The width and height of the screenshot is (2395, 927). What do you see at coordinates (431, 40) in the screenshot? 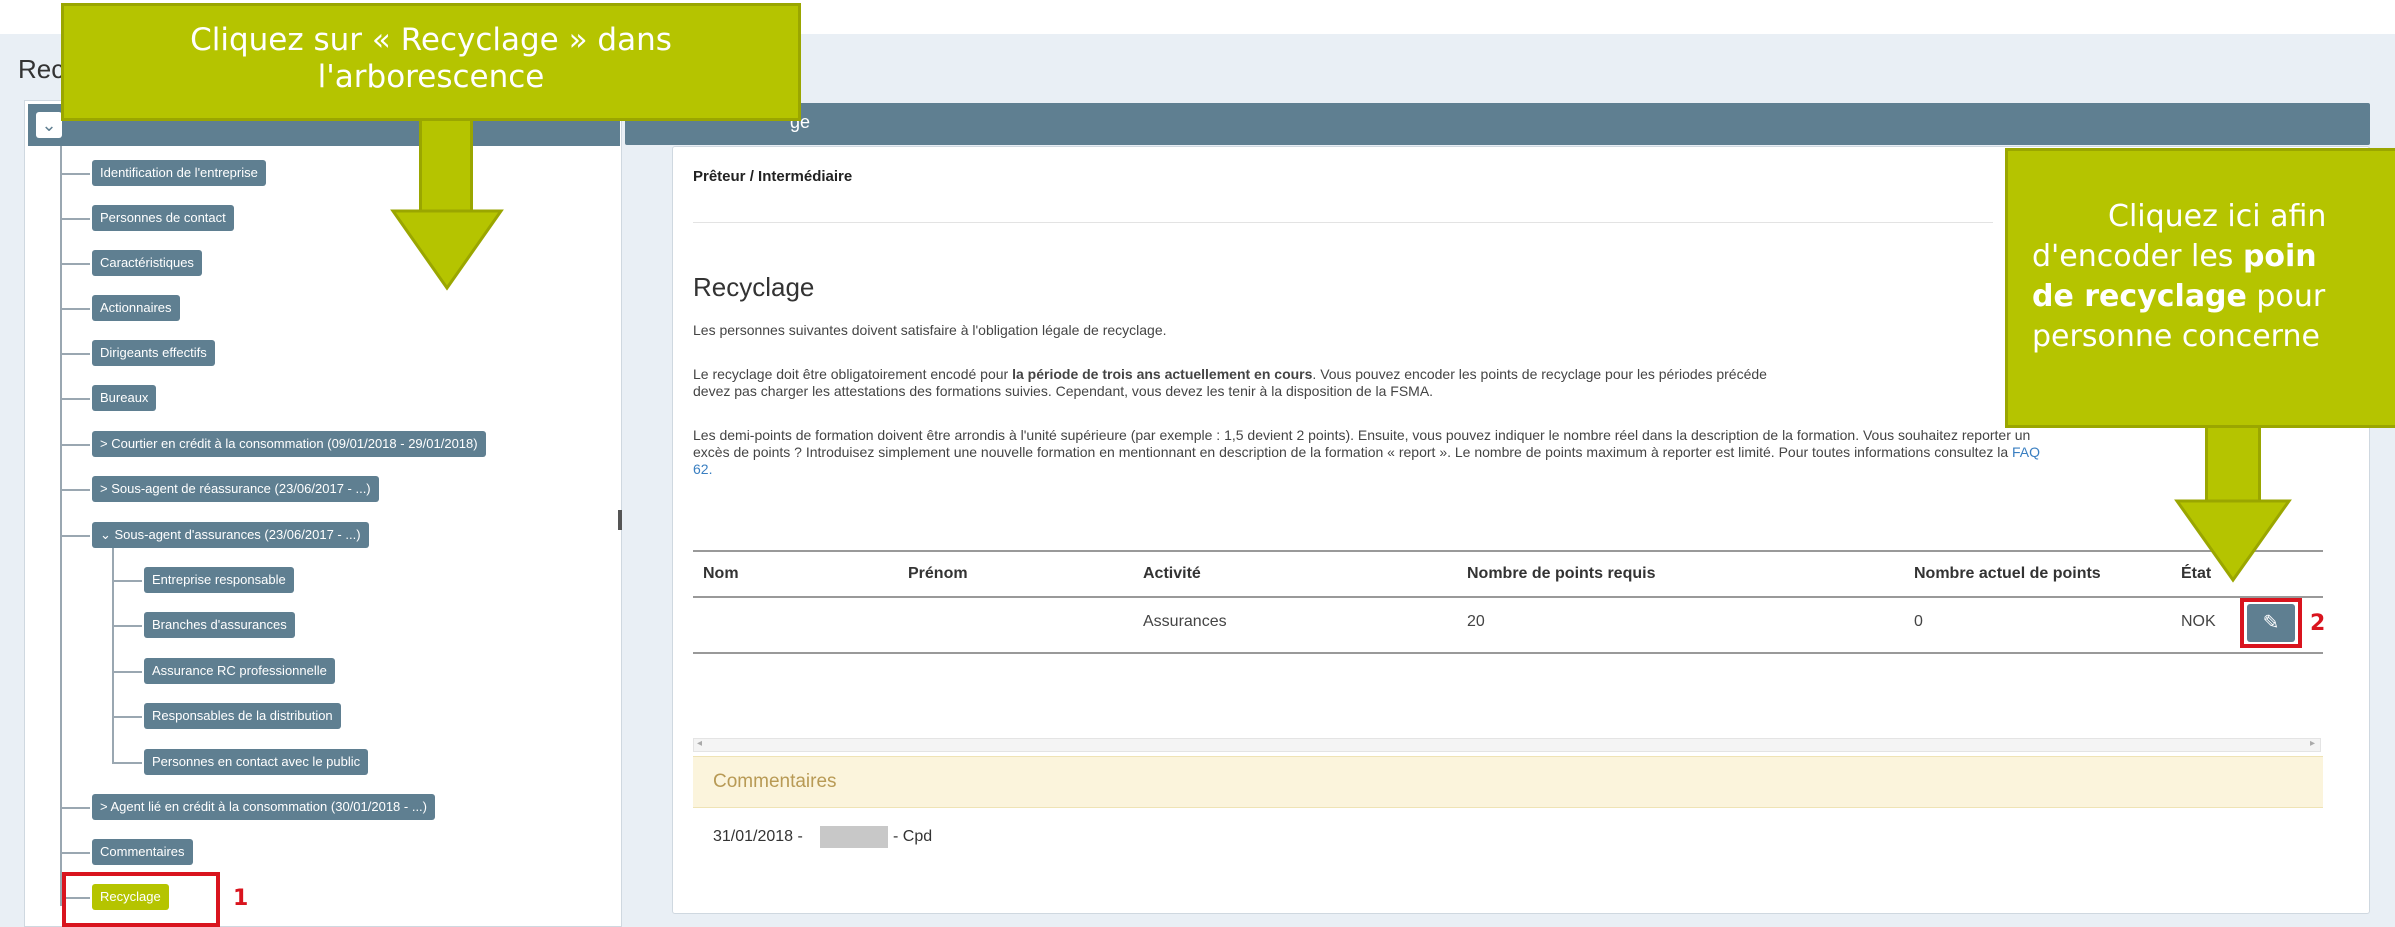
I see `callout-left-line1: Cliquez sur « Recyclage » dans` at bounding box center [431, 40].